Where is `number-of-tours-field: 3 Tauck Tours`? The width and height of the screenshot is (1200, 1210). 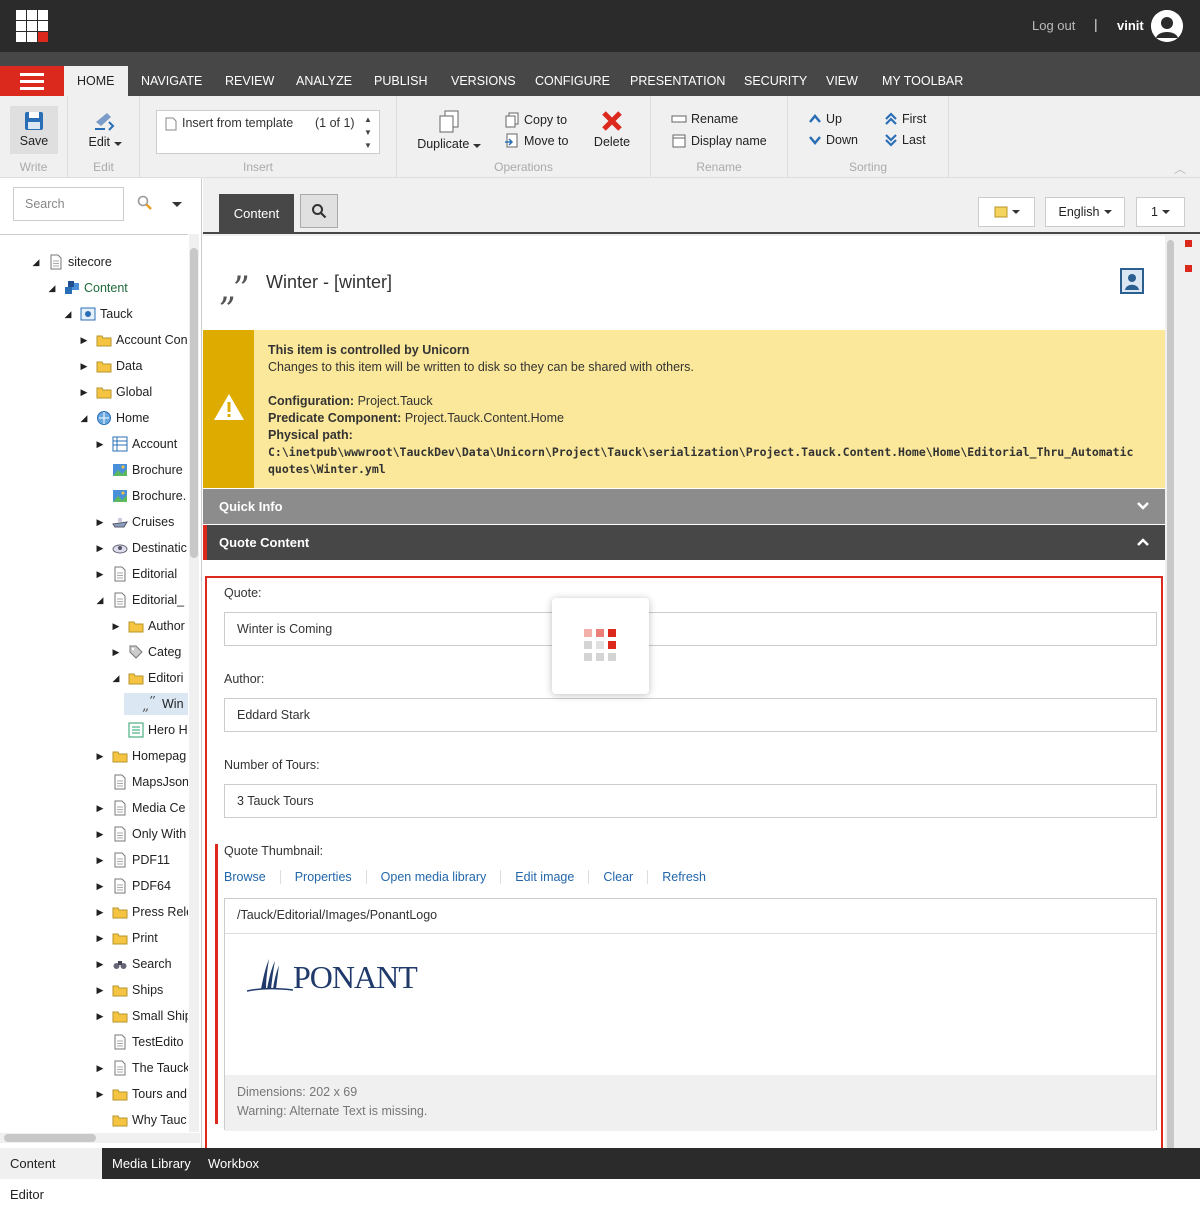
number-of-tours-field: 3 Tauck Tours is located at coordinates (690, 801).